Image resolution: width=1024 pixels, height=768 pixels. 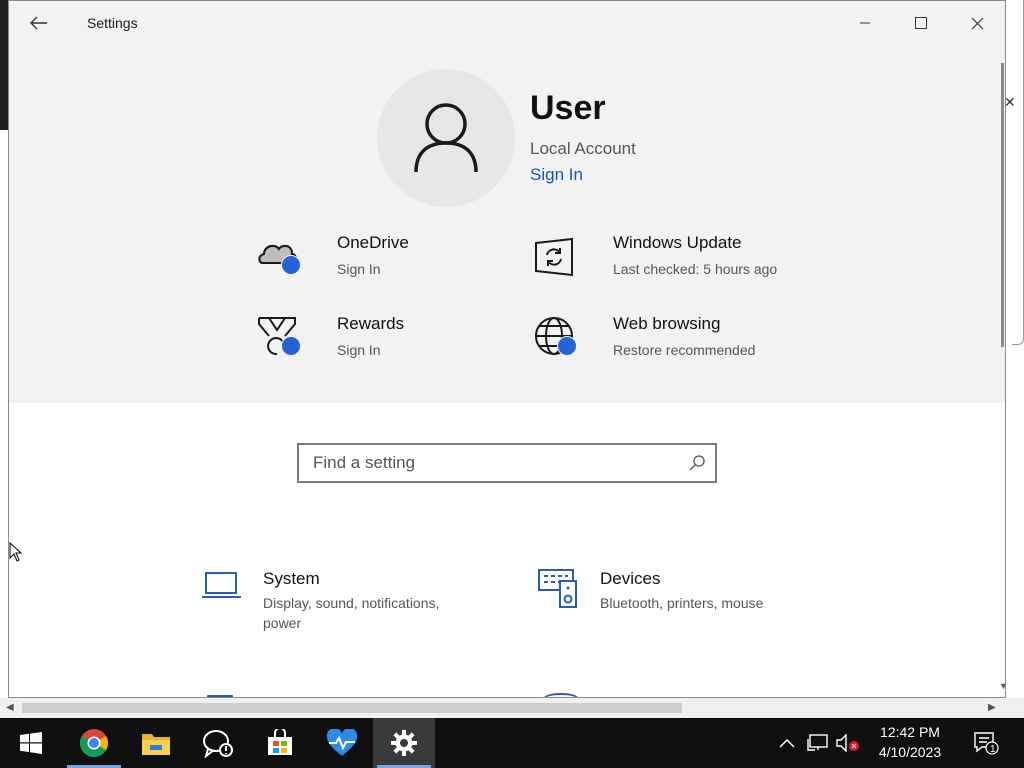 I want to click on minimize-icon, so click(x=865, y=23).